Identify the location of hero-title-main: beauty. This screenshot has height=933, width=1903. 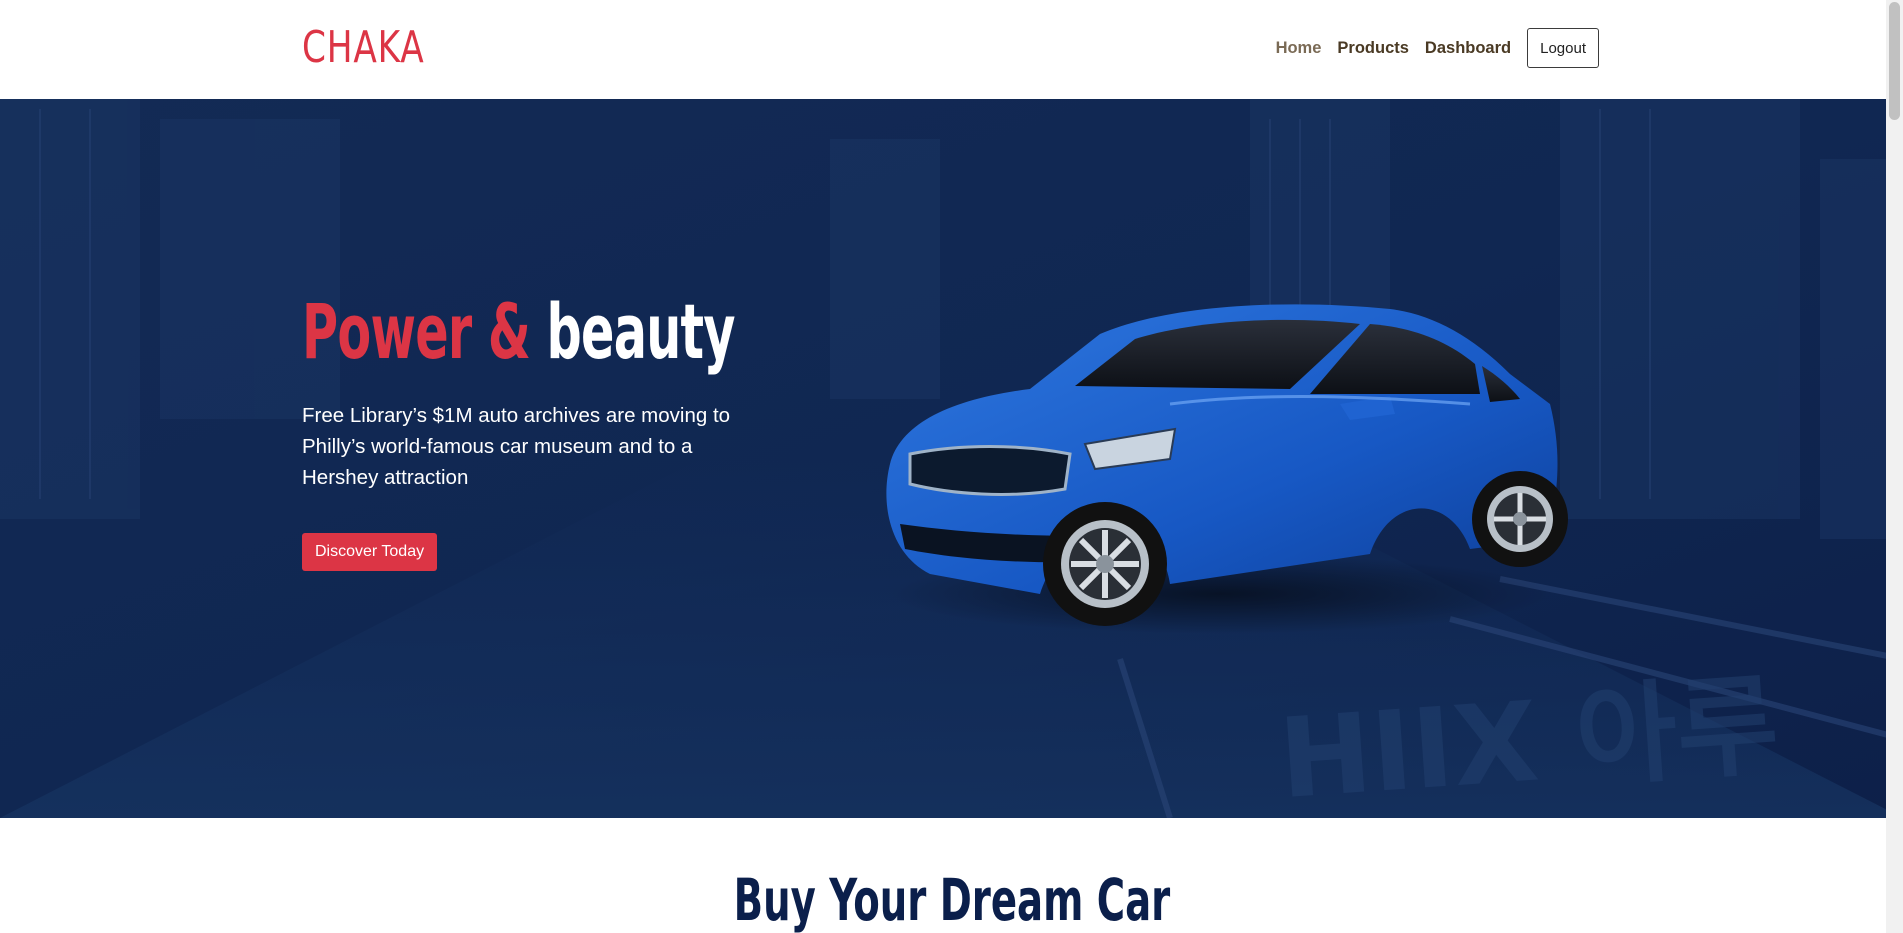
(640, 331).